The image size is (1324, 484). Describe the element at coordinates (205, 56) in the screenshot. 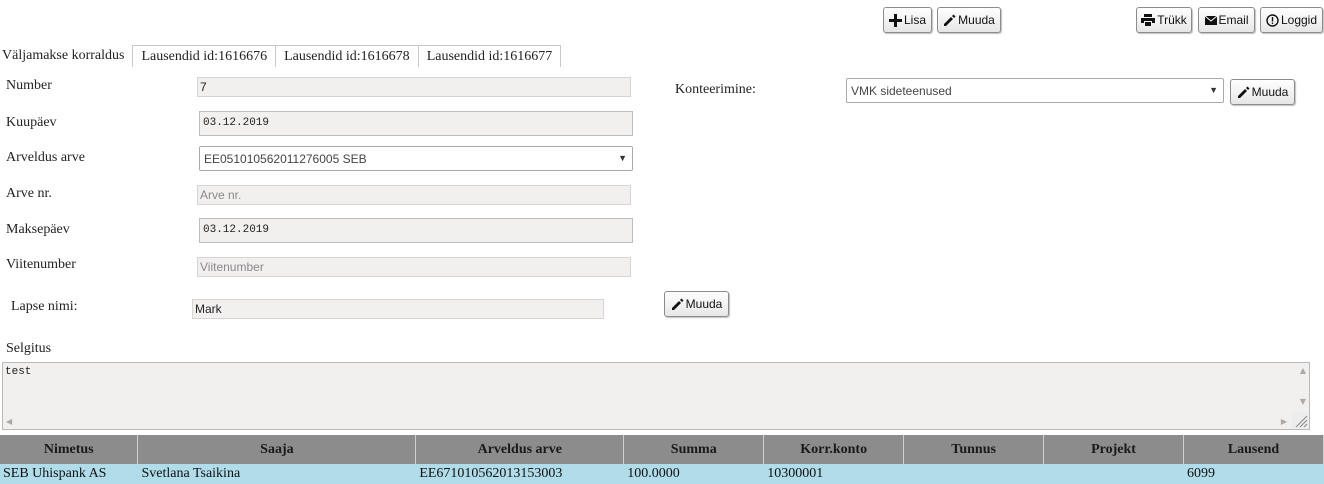

I see `tab-lausendid-1616676: Lausendid id:1616676` at that location.